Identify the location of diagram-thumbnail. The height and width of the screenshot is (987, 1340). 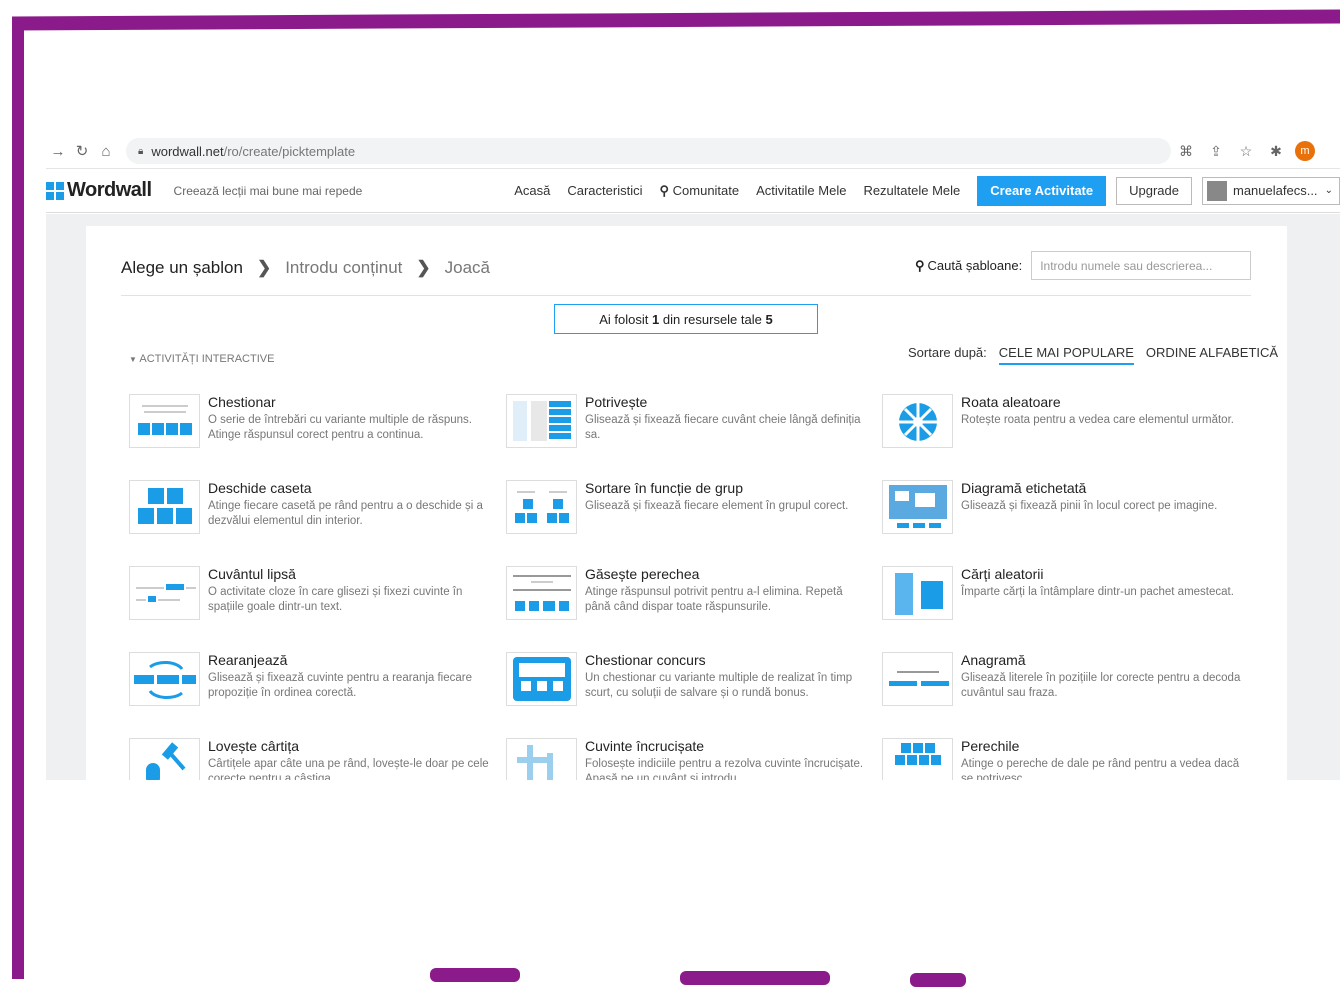
(917, 507).